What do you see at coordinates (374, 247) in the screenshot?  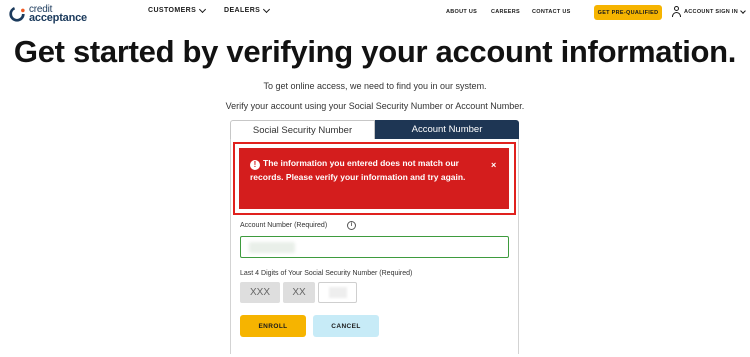 I see `account-number-input` at bounding box center [374, 247].